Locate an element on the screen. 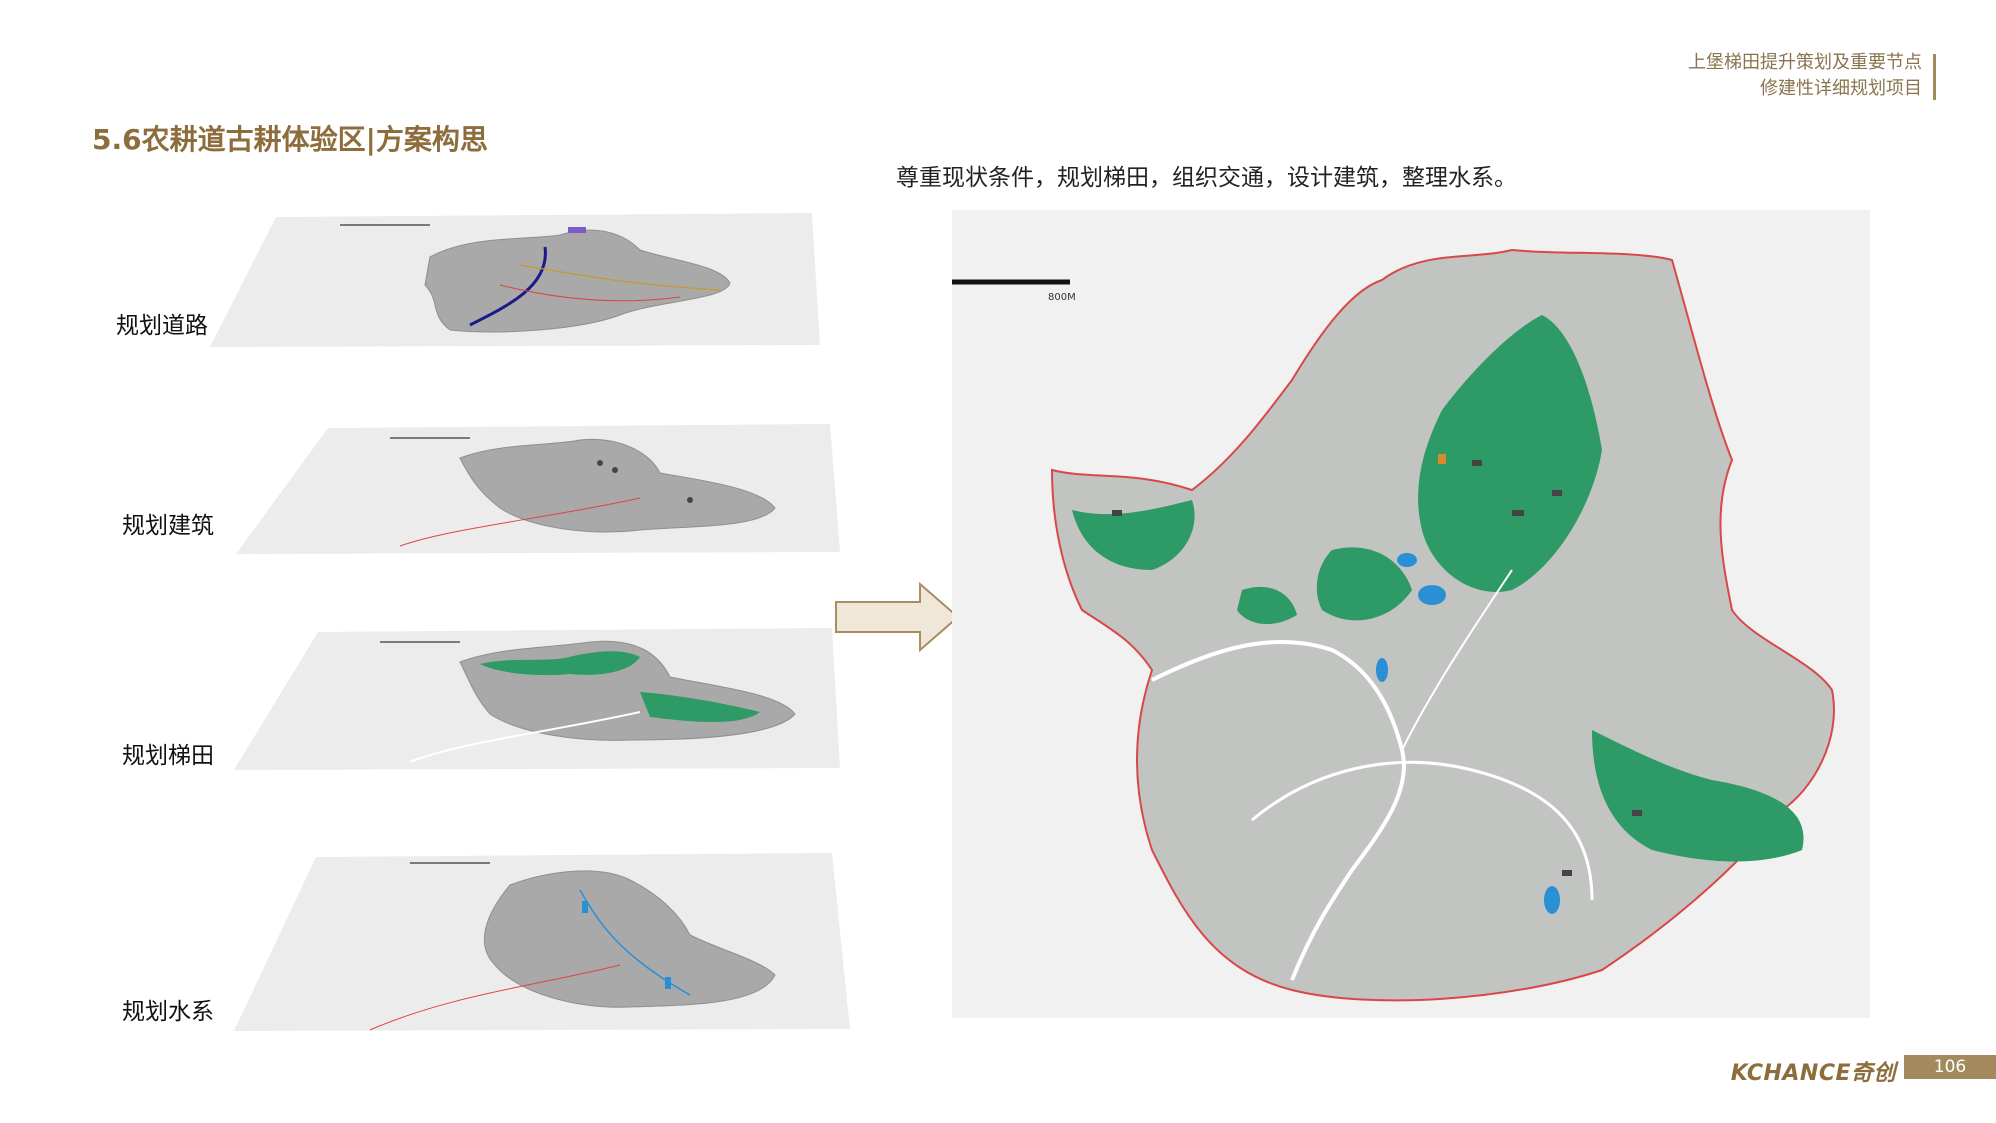 The height and width of the screenshot is (1123, 1996). page-number: 106 is located at coordinates (1950, 1067).